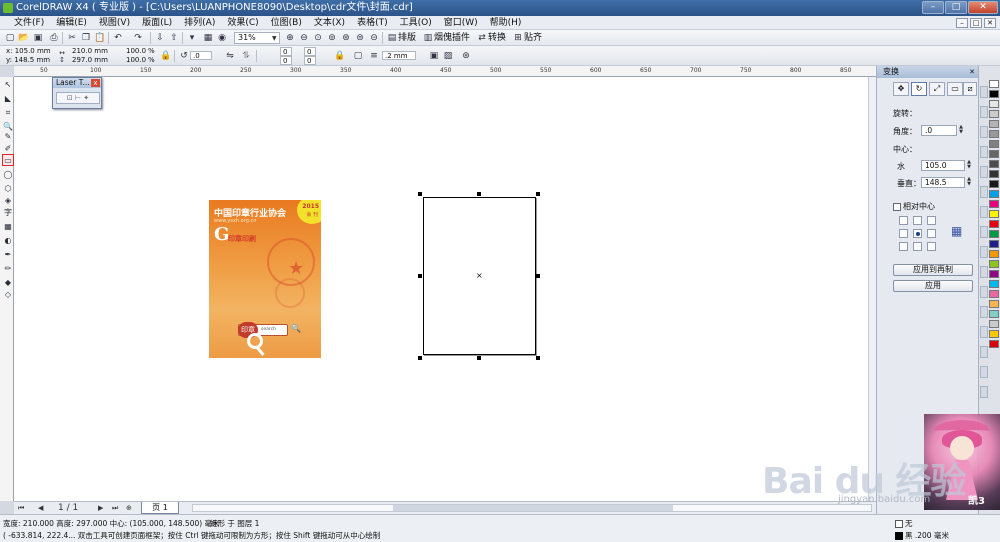  Describe the element at coordinates (970, 89) in the screenshot. I see `skew-tab-icon: ⧄` at that location.